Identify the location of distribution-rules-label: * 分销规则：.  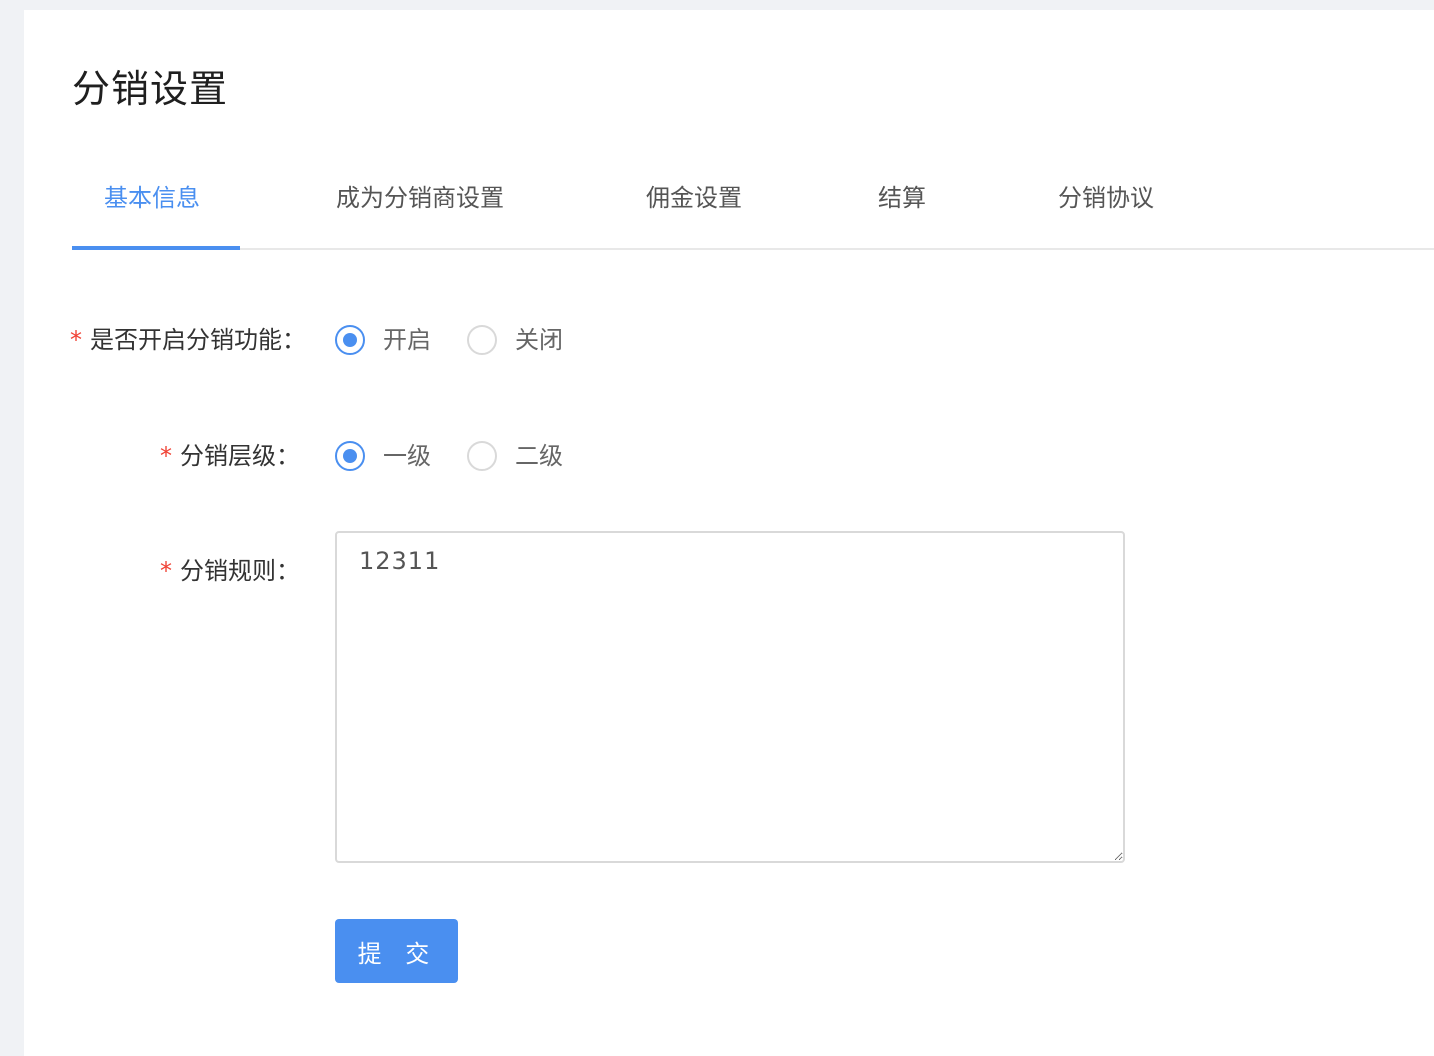
(230, 571).